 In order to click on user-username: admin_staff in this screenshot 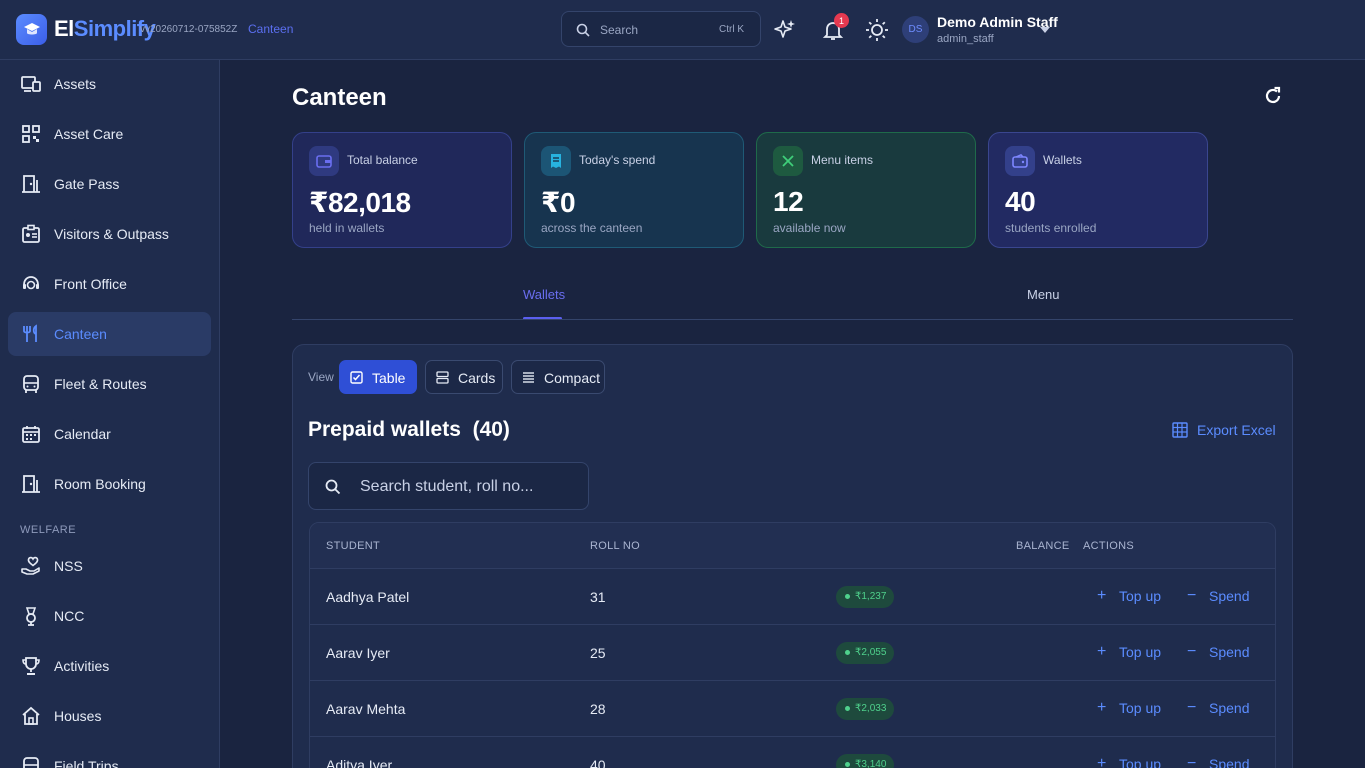, I will do `click(965, 39)`.